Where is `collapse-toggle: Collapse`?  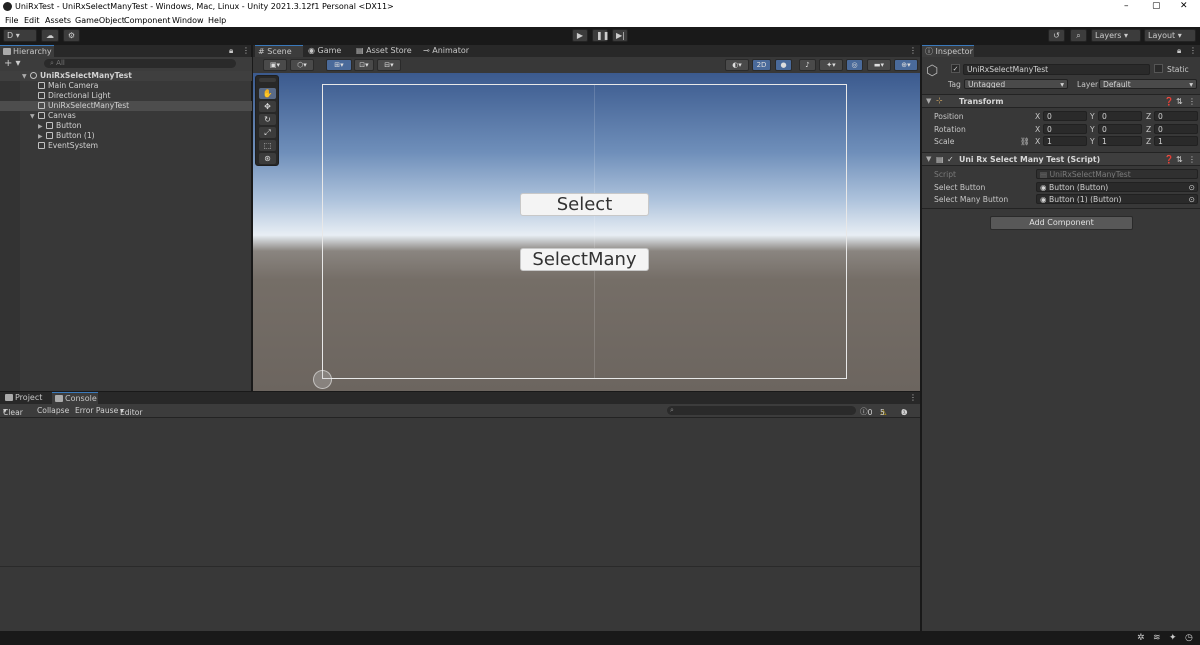 collapse-toggle: Collapse is located at coordinates (53, 410).